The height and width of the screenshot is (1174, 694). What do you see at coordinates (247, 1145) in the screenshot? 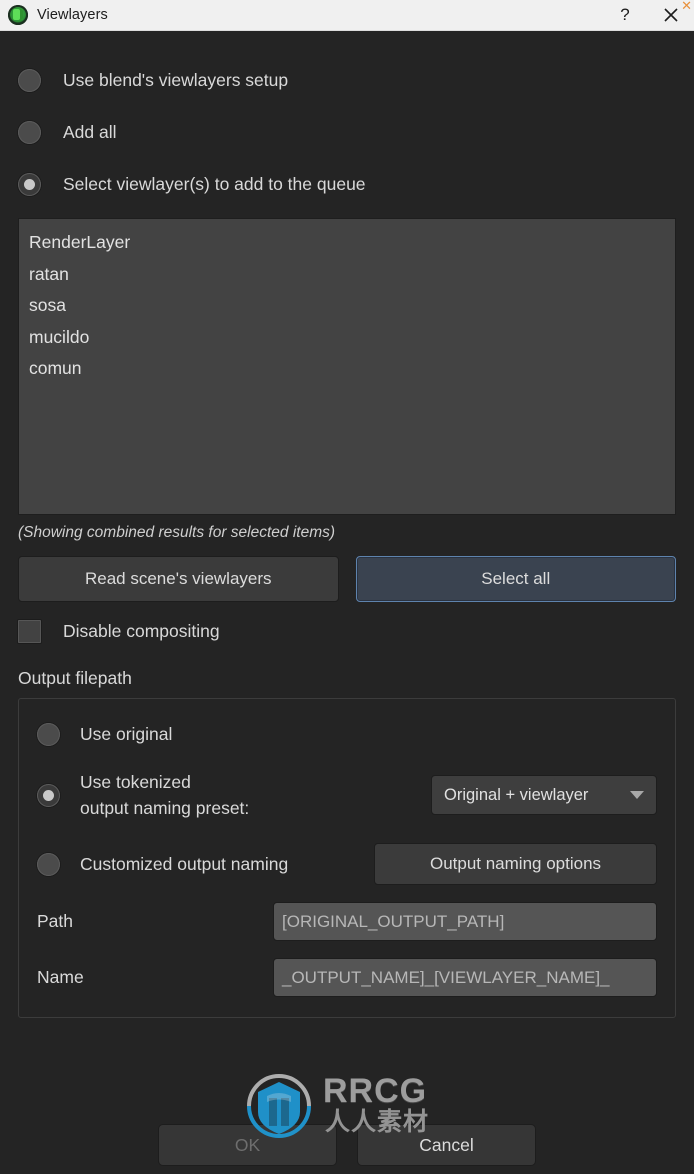
I see `ok-button: OK` at bounding box center [247, 1145].